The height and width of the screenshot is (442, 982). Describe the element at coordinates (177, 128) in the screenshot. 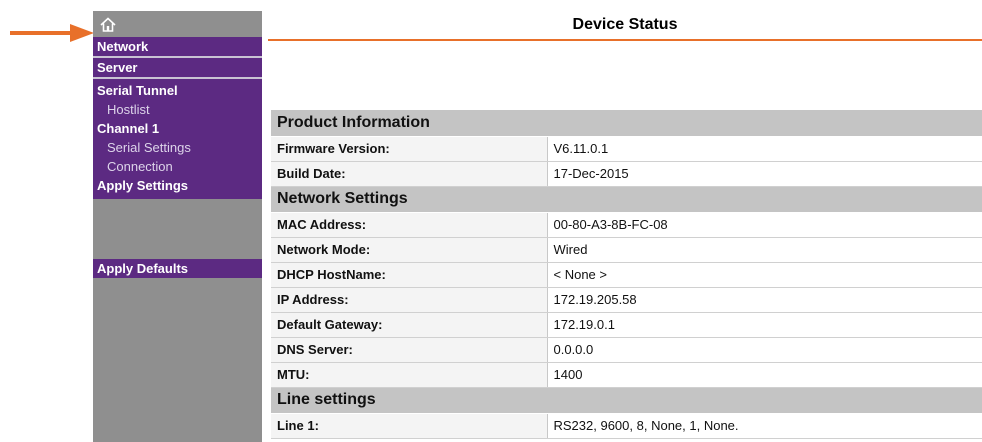

I see `sidebar-item-channel-1: Channel 1` at that location.